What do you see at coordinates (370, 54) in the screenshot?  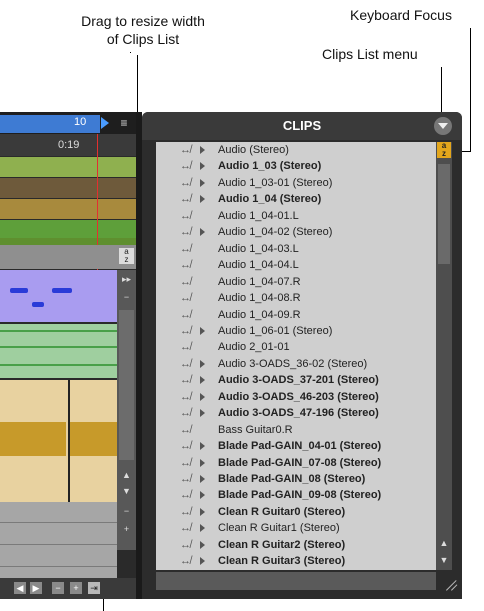 I see `clips-menu-callout: Clips List menu` at bounding box center [370, 54].